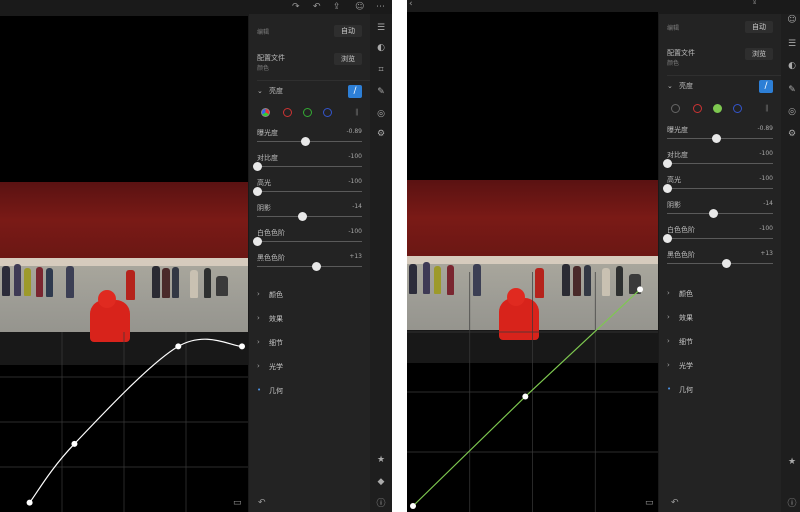  I want to click on slider-row: 曝光度 -0.89, so click(309, 138).